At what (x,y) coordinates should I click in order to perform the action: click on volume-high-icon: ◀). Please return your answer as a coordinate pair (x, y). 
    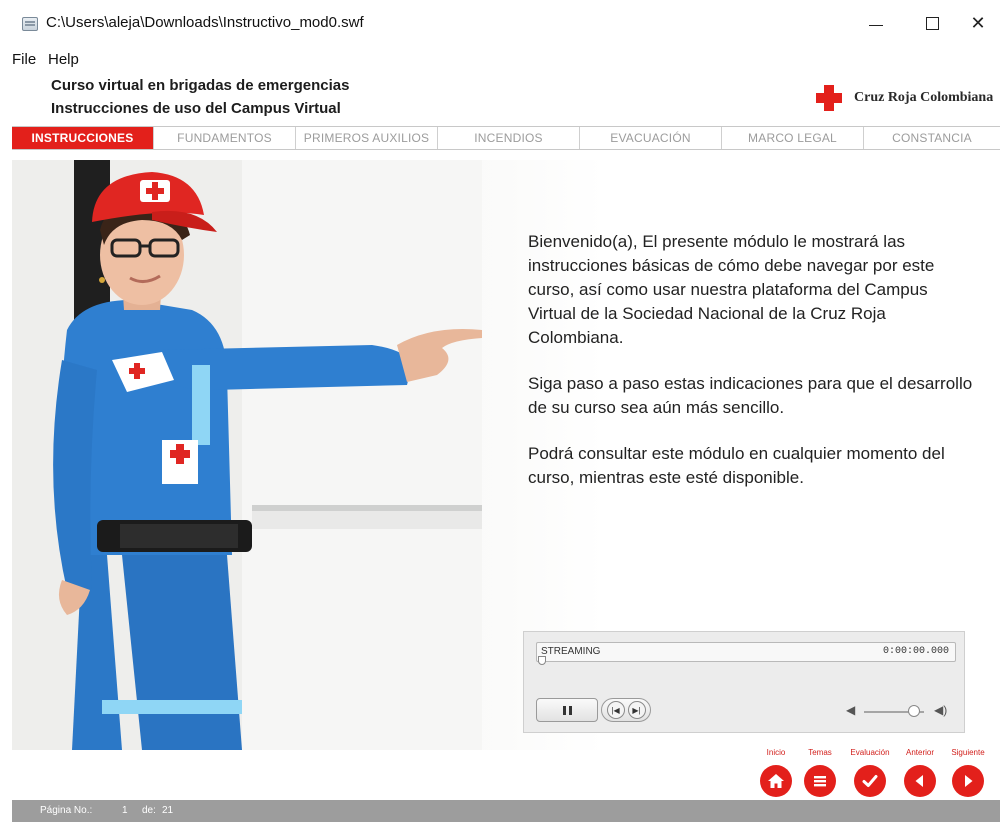
    Looking at the image, I should click on (940, 710).